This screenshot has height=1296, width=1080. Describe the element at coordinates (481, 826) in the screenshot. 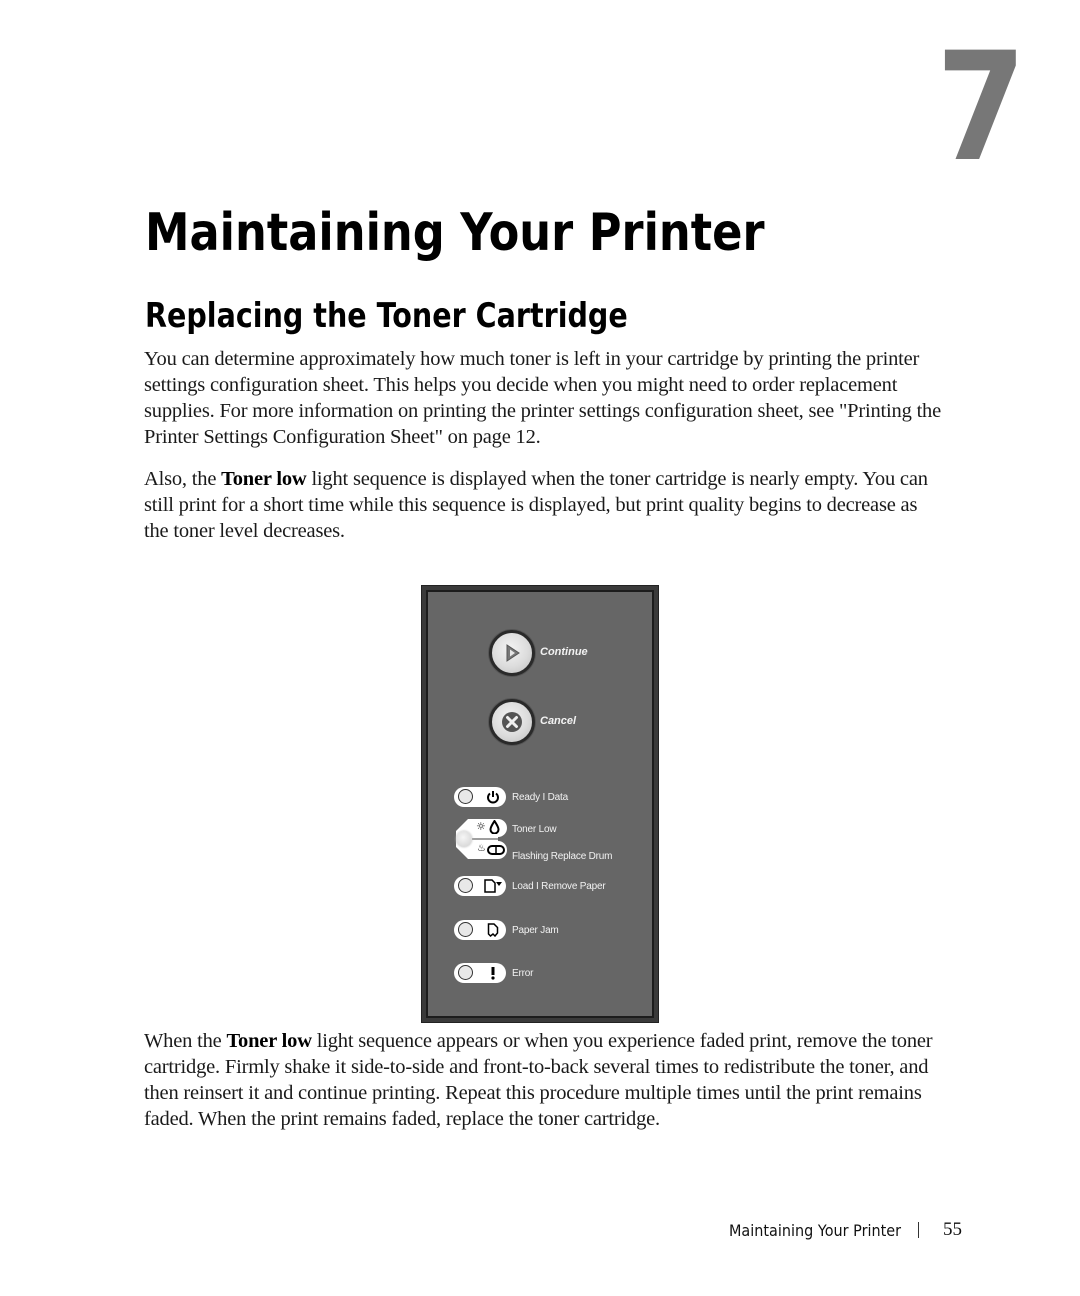

I see `sun-icon: ☼` at that location.